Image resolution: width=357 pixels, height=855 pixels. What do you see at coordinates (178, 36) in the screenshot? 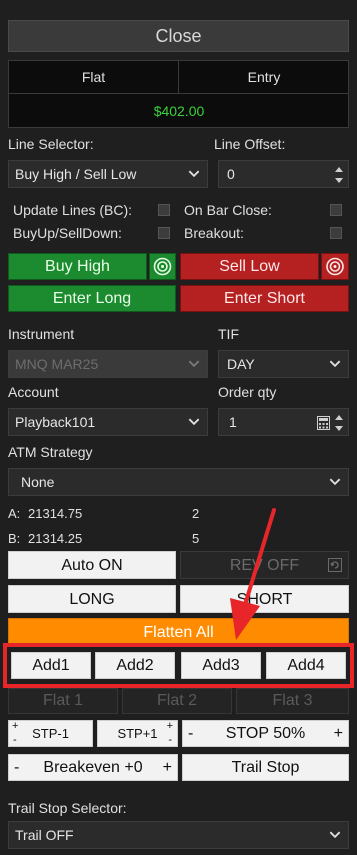
I see `close-button: Close` at bounding box center [178, 36].